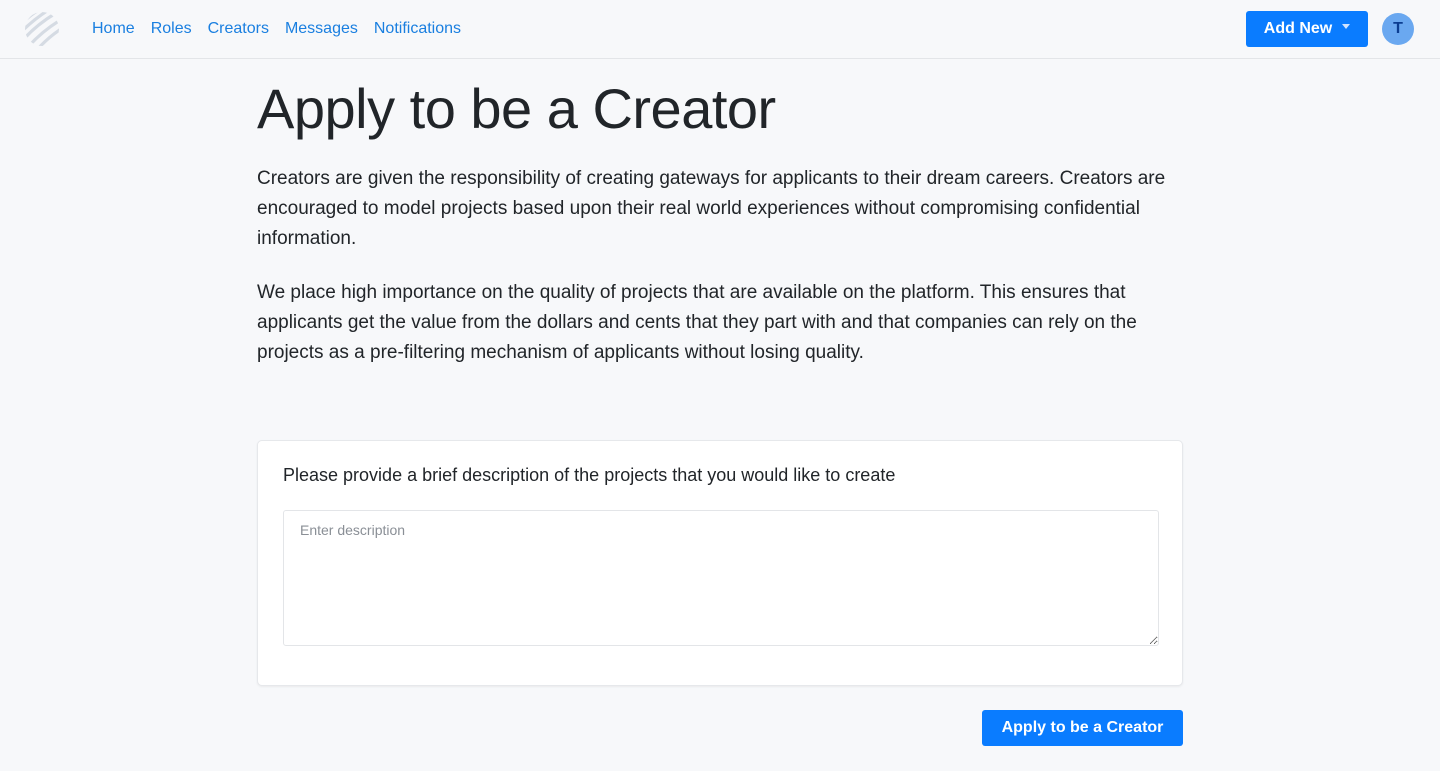 This screenshot has height=771, width=1440. Describe the element at coordinates (417, 29) in the screenshot. I see `nav-link-notifications: Notifications` at that location.